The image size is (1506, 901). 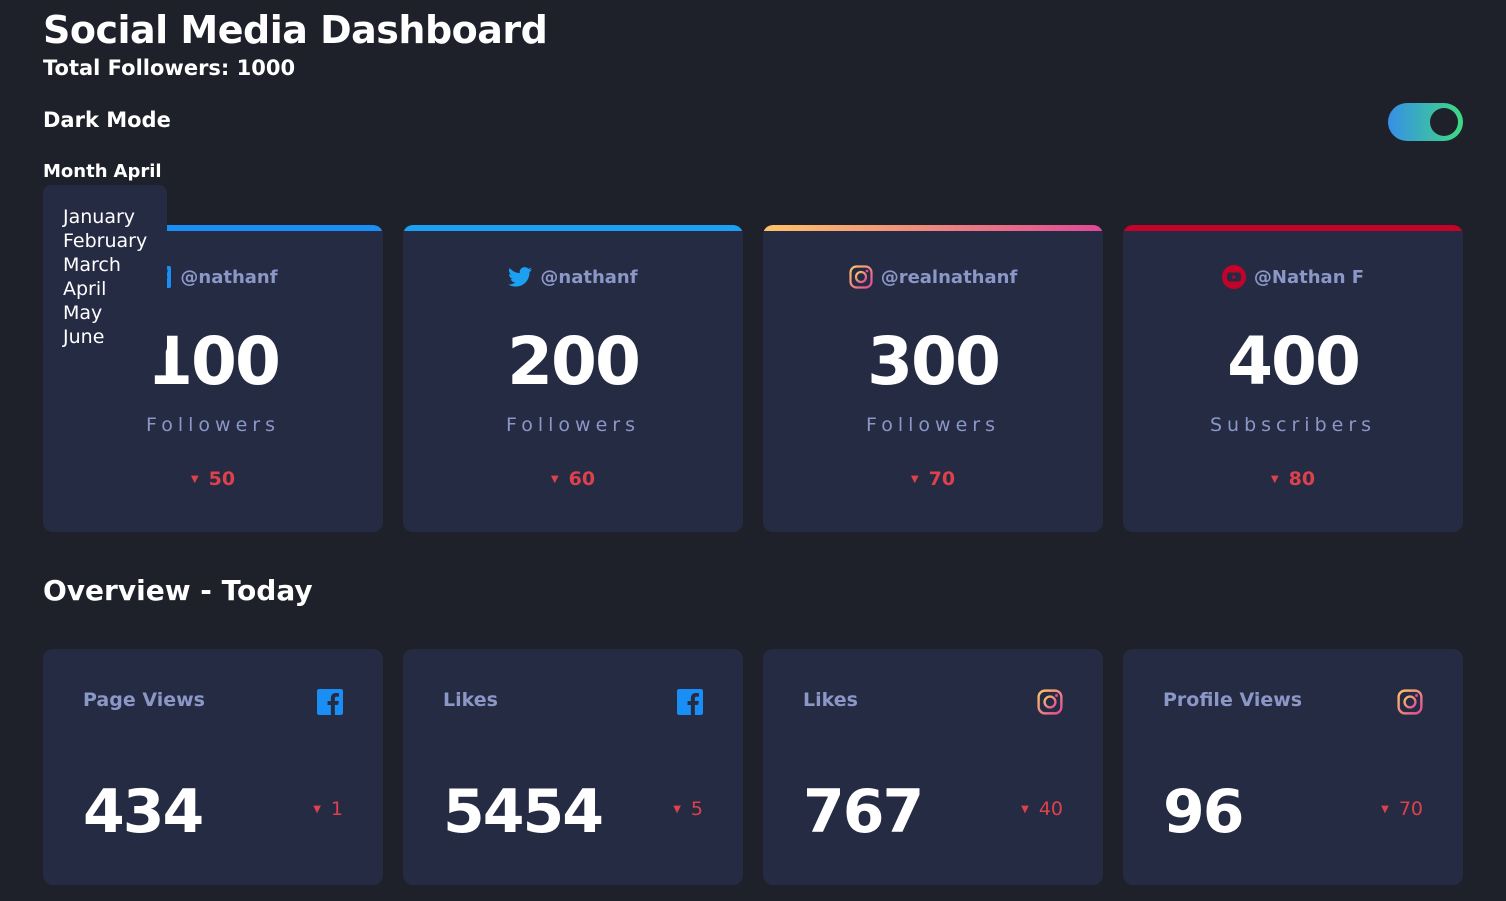 What do you see at coordinates (1293, 767) in the screenshot?
I see `overview-card: Profile Views 96 ▼ 70` at bounding box center [1293, 767].